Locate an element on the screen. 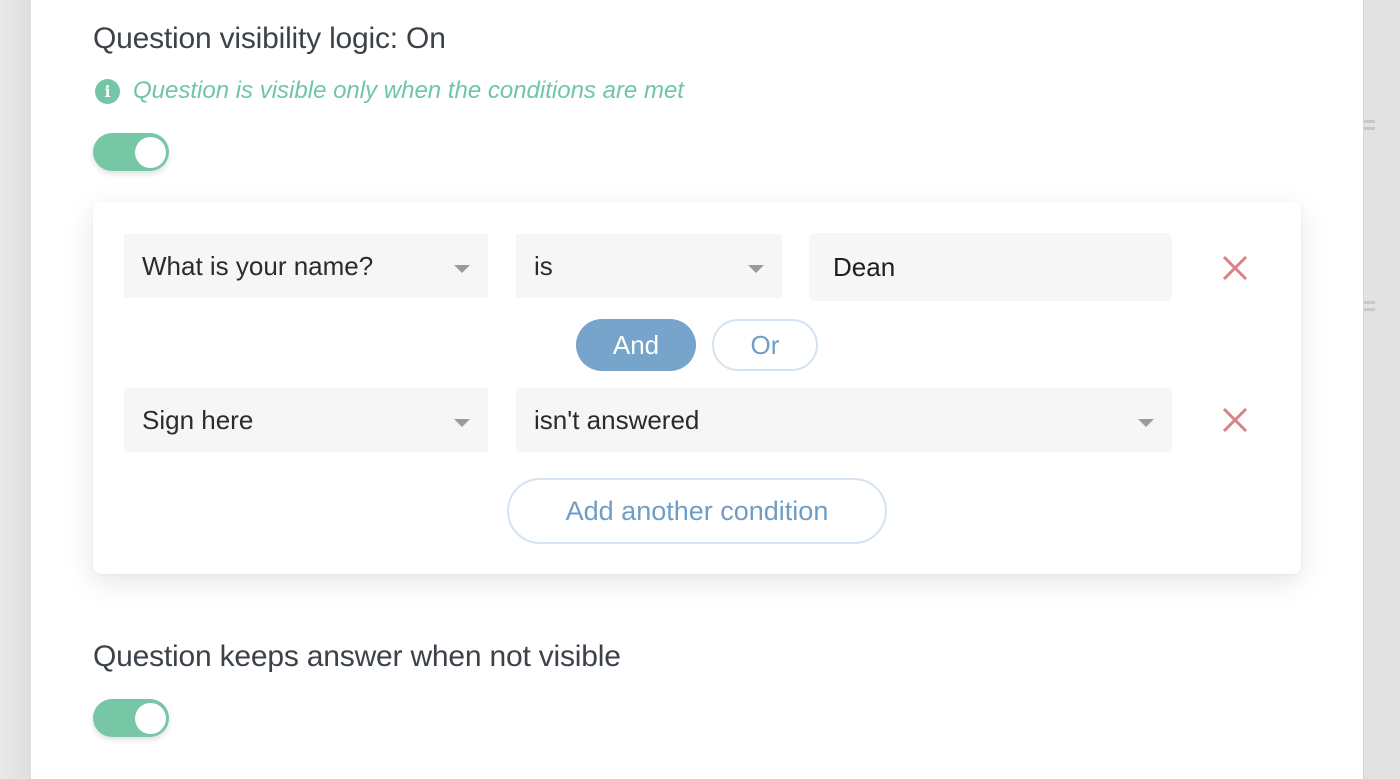  visibility-logic-toggle is located at coordinates (131, 152).